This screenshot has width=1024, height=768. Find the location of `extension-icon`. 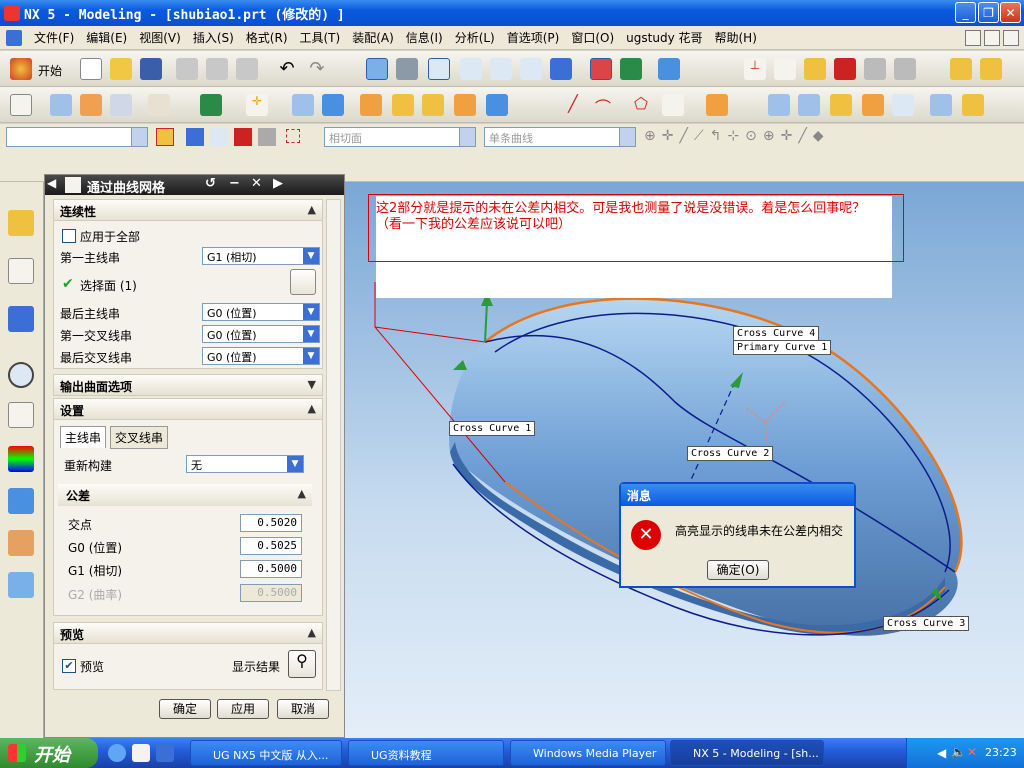

extension-icon is located at coordinates (941, 105).